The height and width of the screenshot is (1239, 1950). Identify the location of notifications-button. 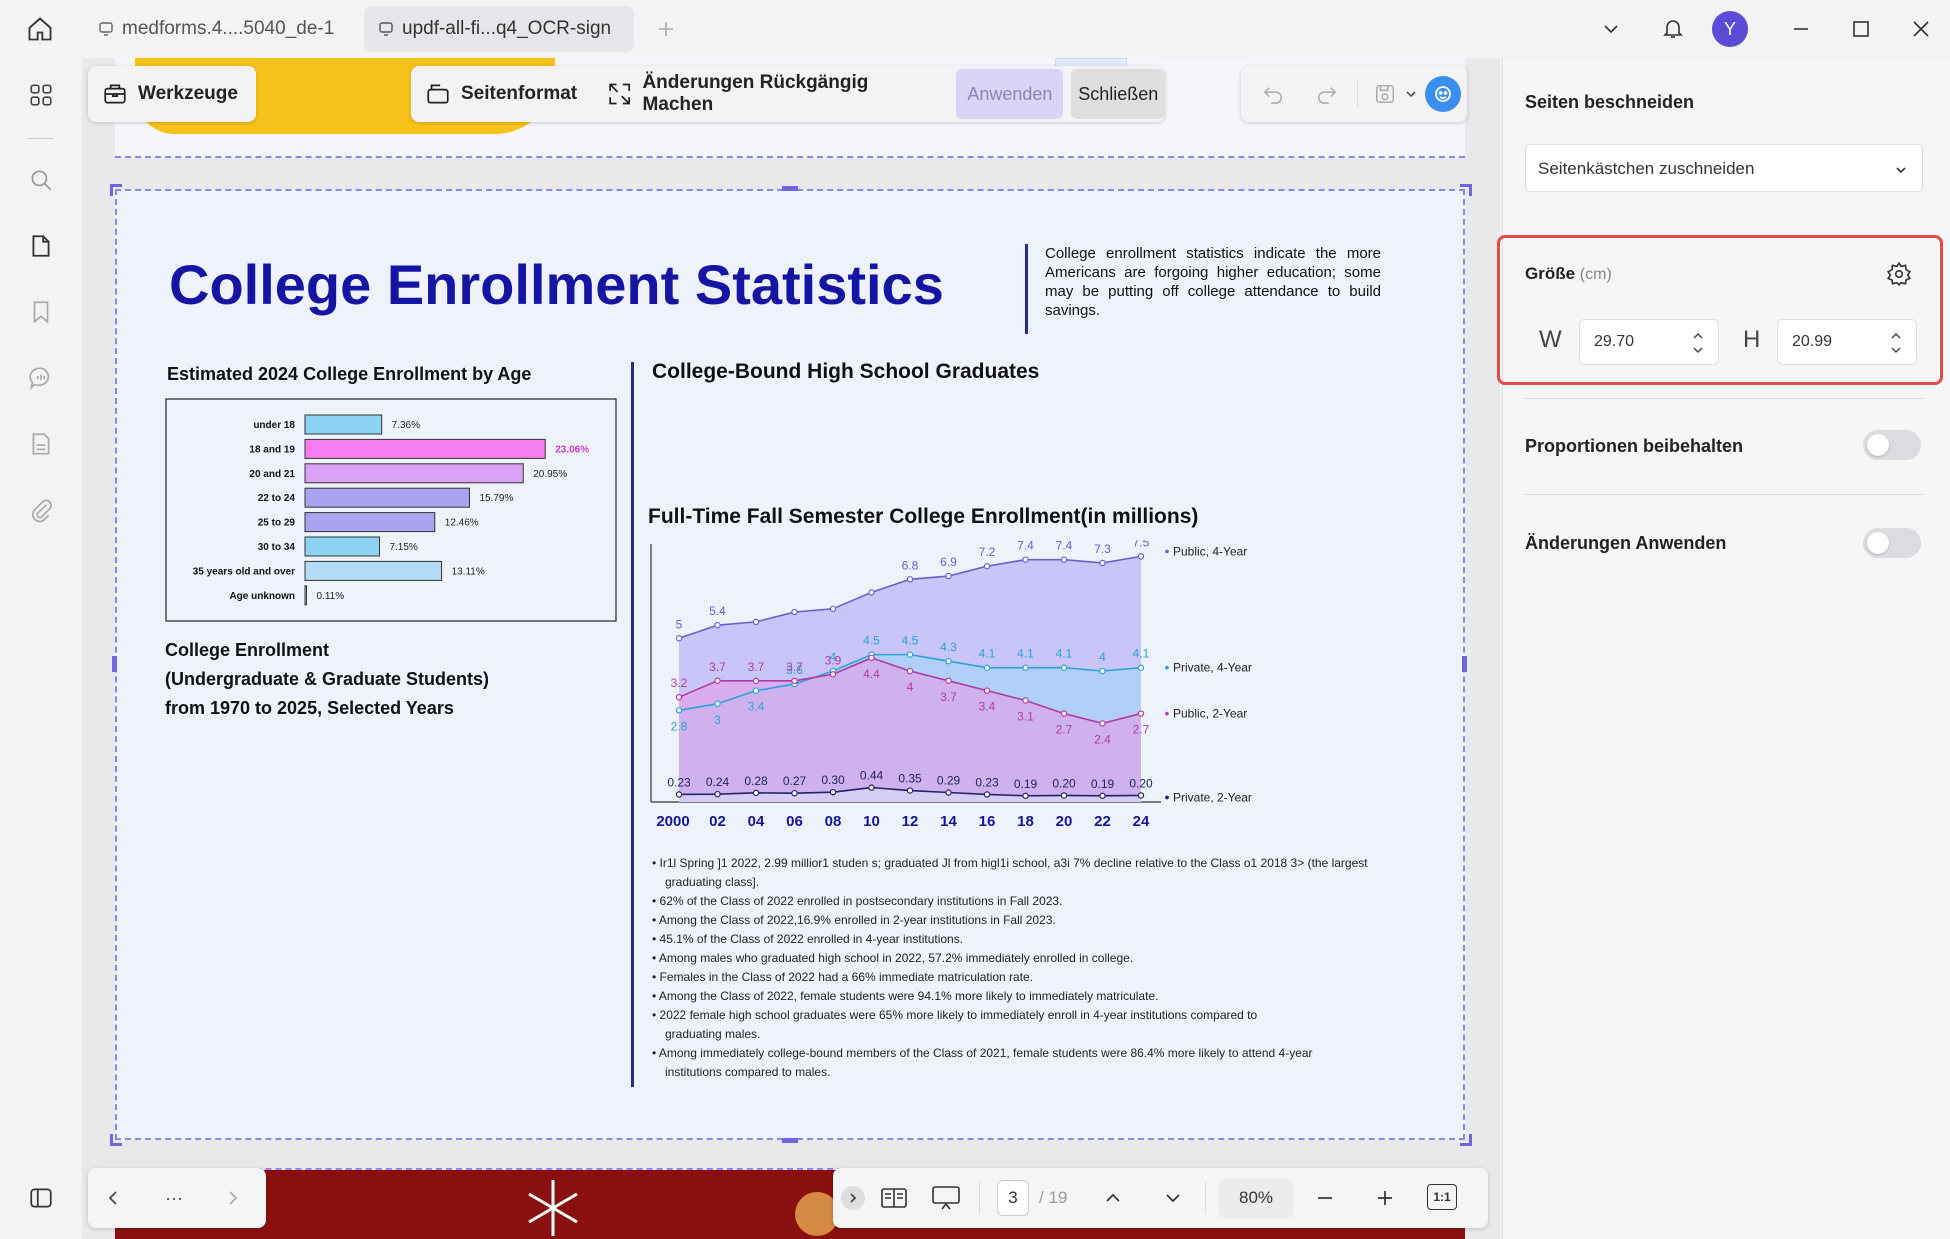
(1673, 28).